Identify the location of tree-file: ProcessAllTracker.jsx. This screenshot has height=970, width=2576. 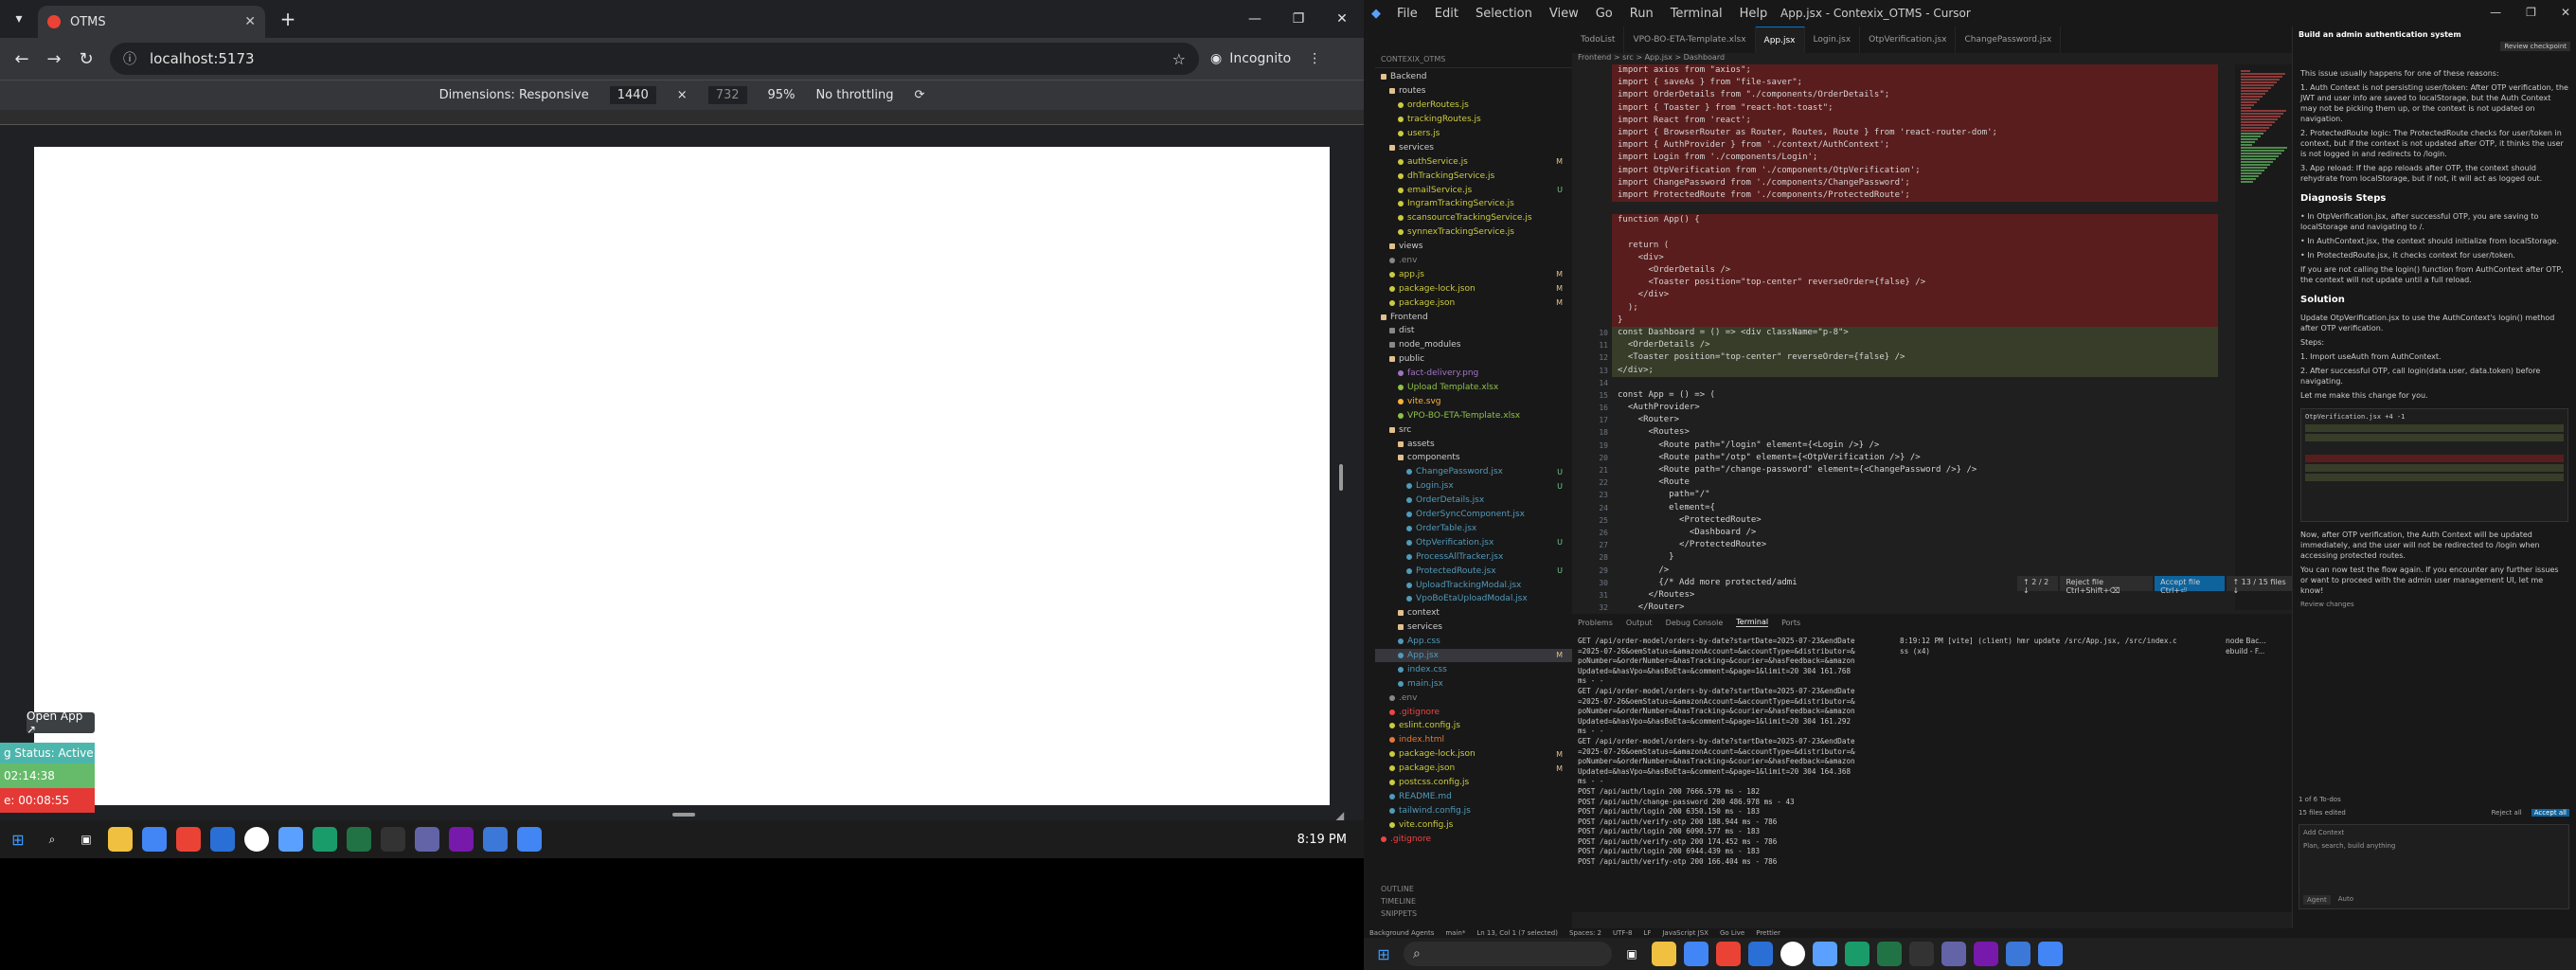
(1473, 556).